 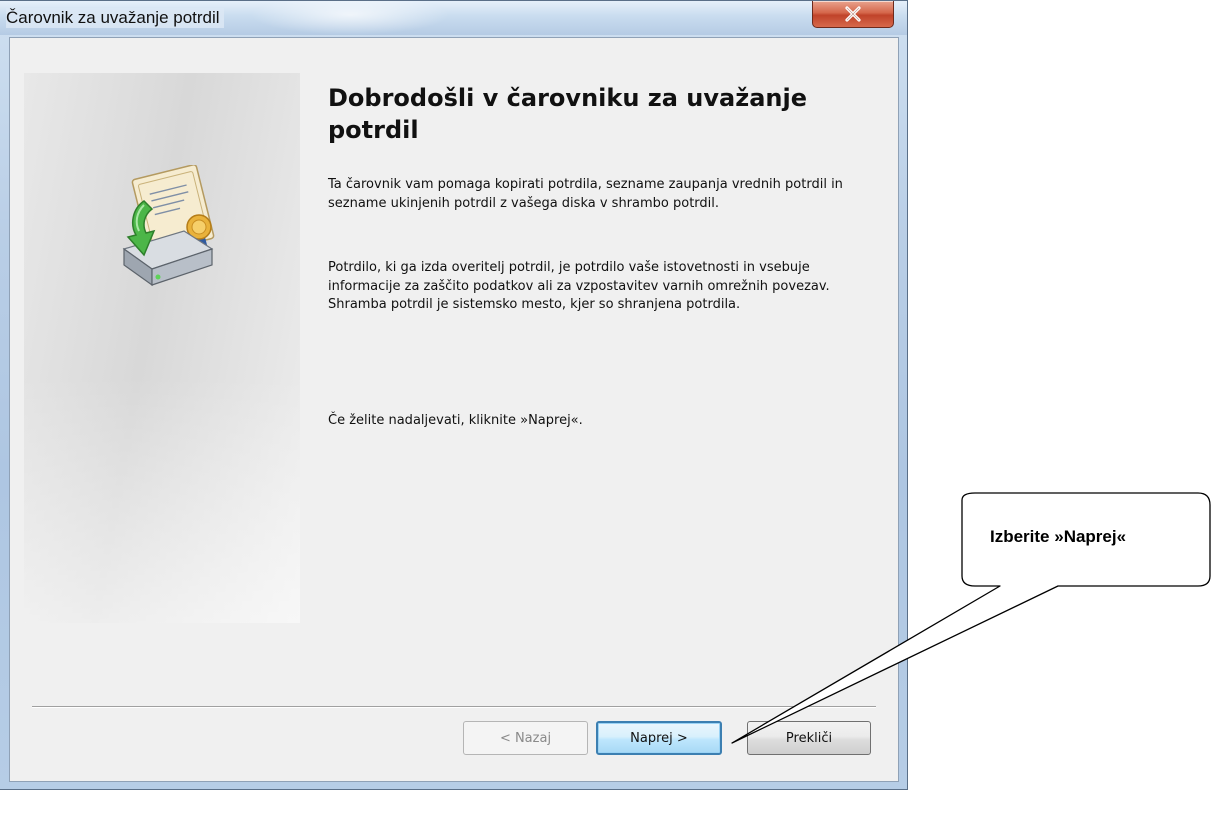 What do you see at coordinates (971, 618) in the screenshot?
I see `callout-bubble` at bounding box center [971, 618].